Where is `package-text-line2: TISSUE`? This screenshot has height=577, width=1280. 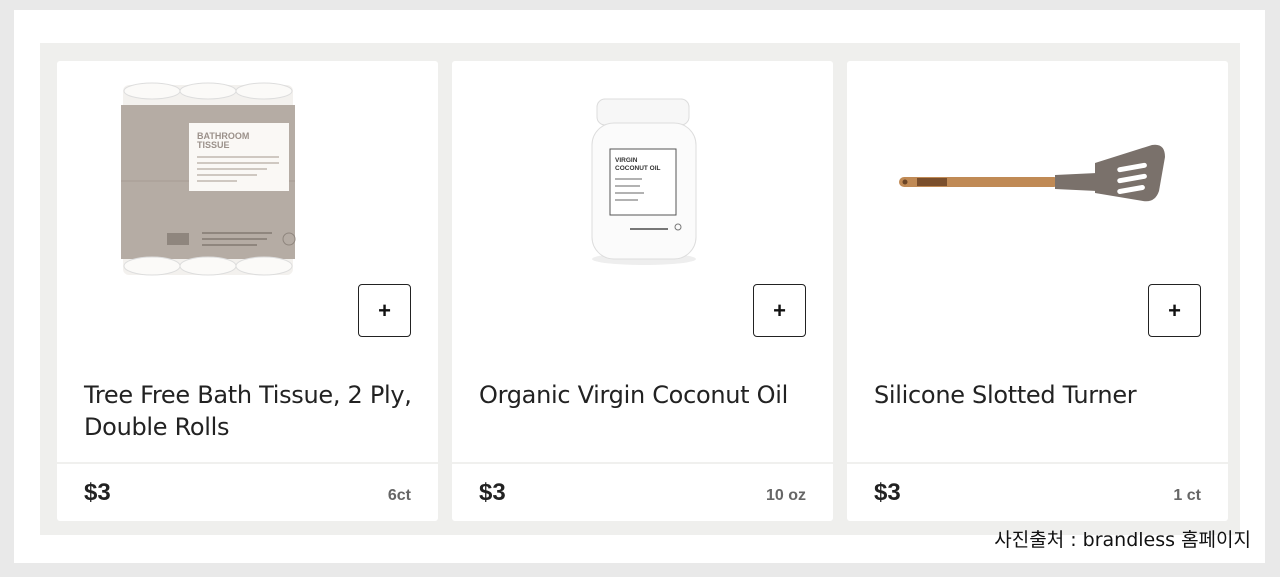
package-text-line2: TISSUE is located at coordinates (213, 145).